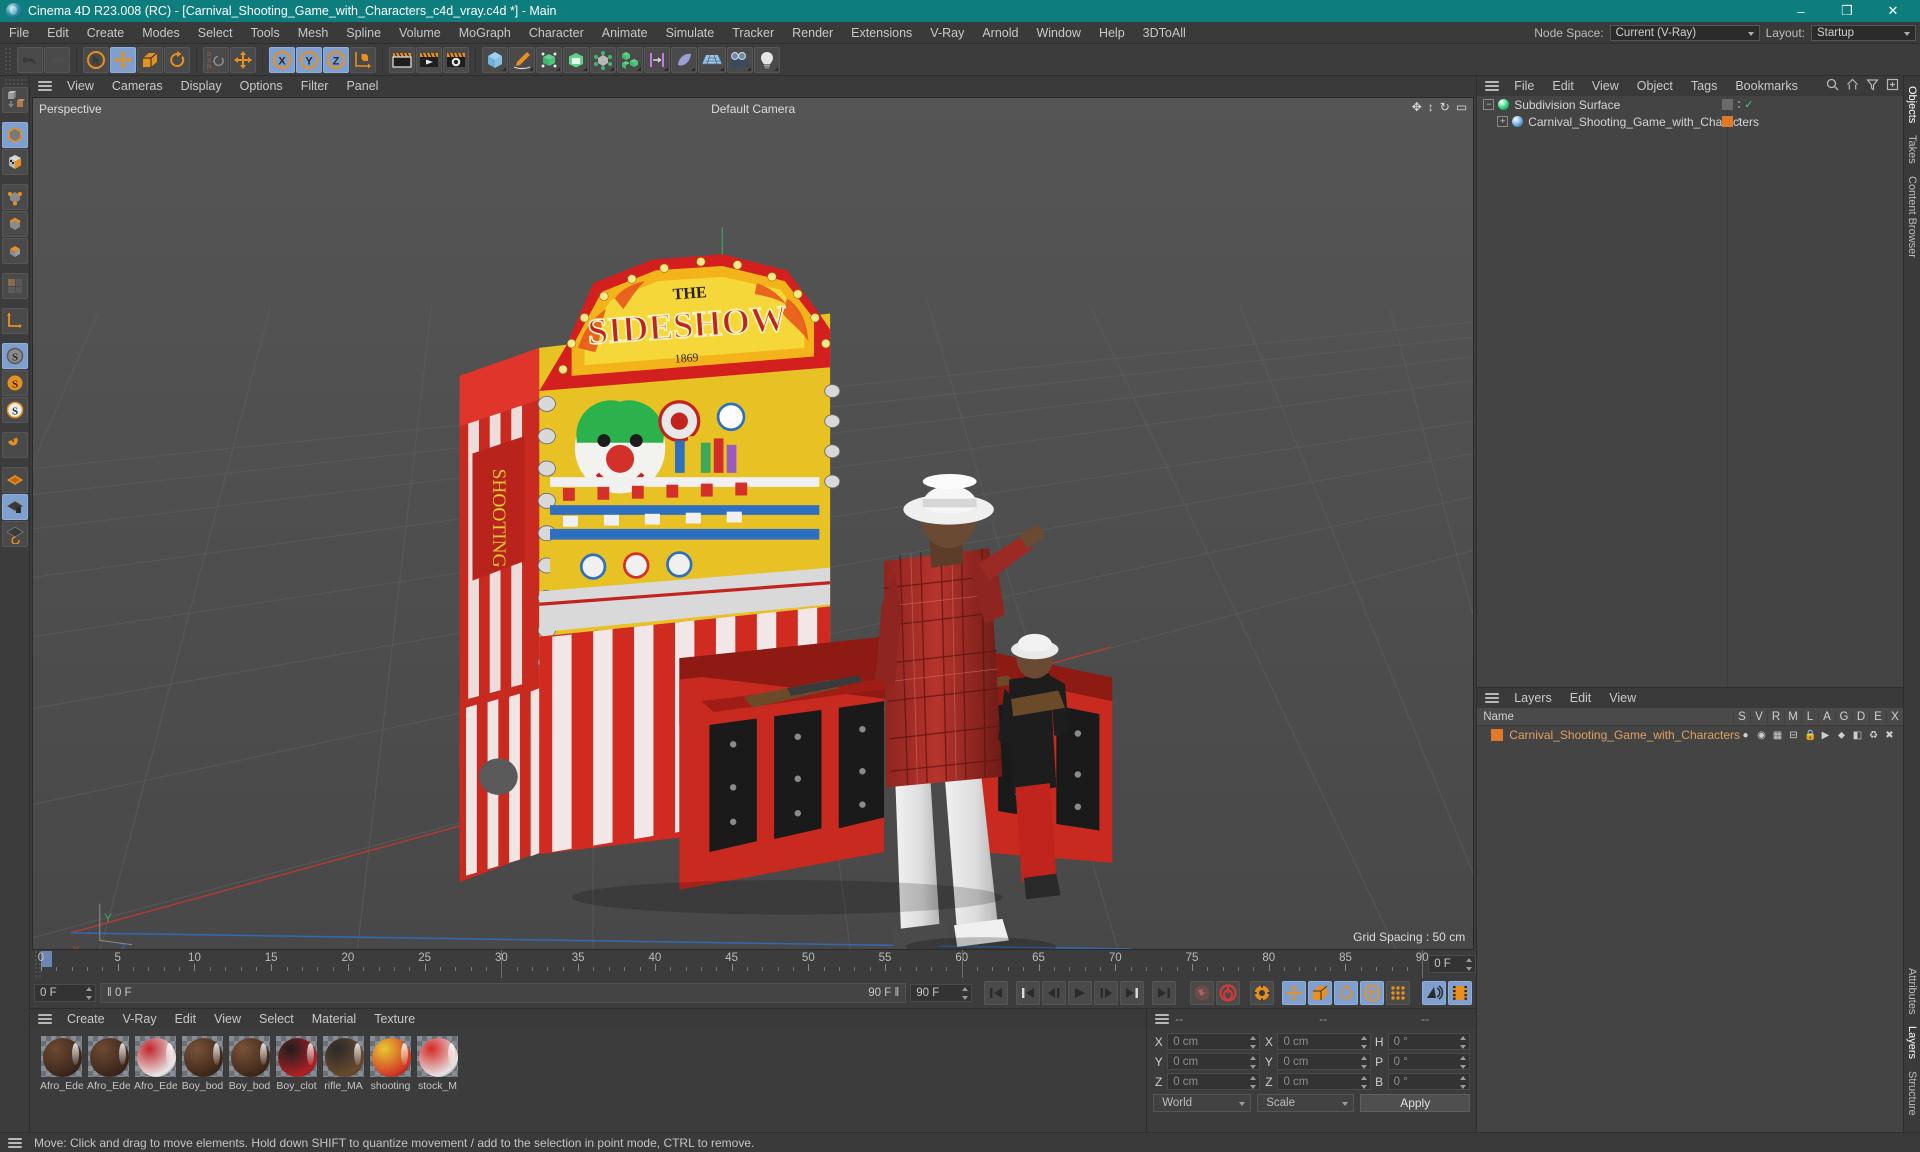 This screenshot has width=1920, height=1152. I want to click on material-swatch: Boy_bod, so click(202, 1063).